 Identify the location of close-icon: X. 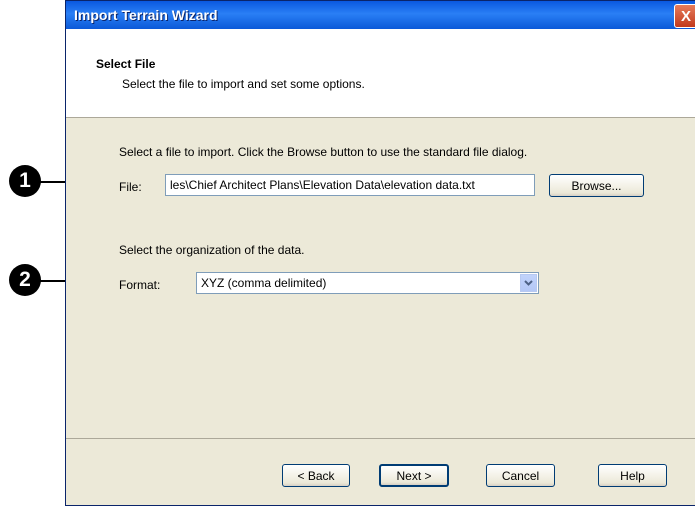
(685, 16).